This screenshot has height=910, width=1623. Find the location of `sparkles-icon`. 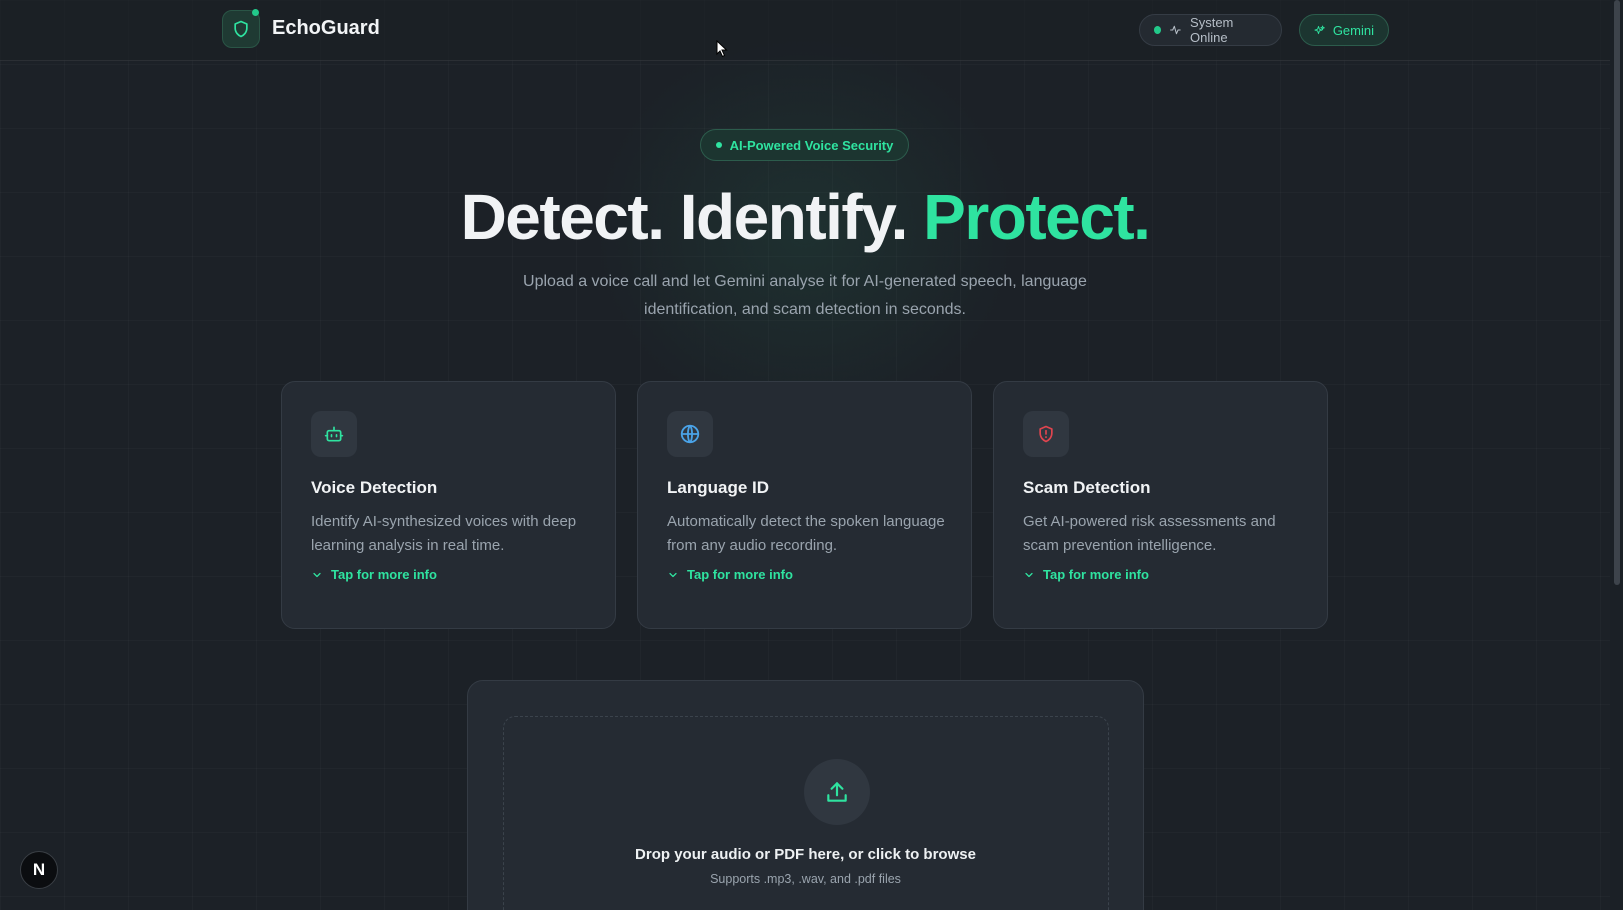

sparkles-icon is located at coordinates (1319, 29).